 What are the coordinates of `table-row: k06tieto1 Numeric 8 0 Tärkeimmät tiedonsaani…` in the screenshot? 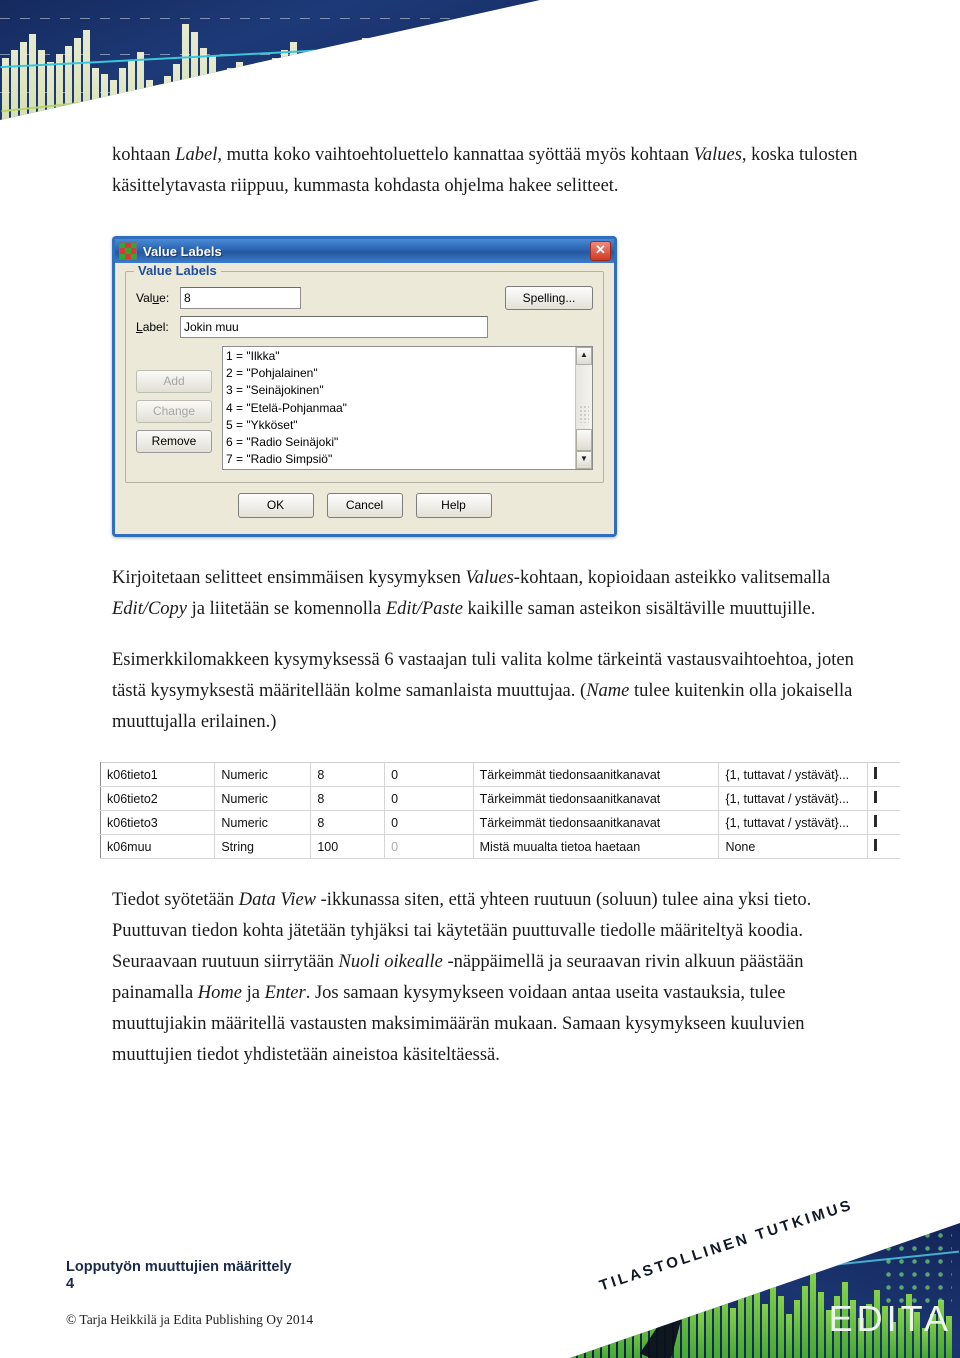 It's located at (499, 774).